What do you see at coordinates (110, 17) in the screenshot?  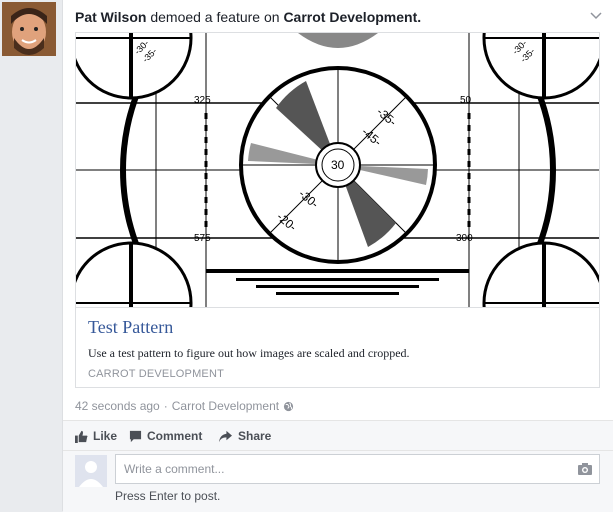 I see `author-name-link: Pat Wilson` at bounding box center [110, 17].